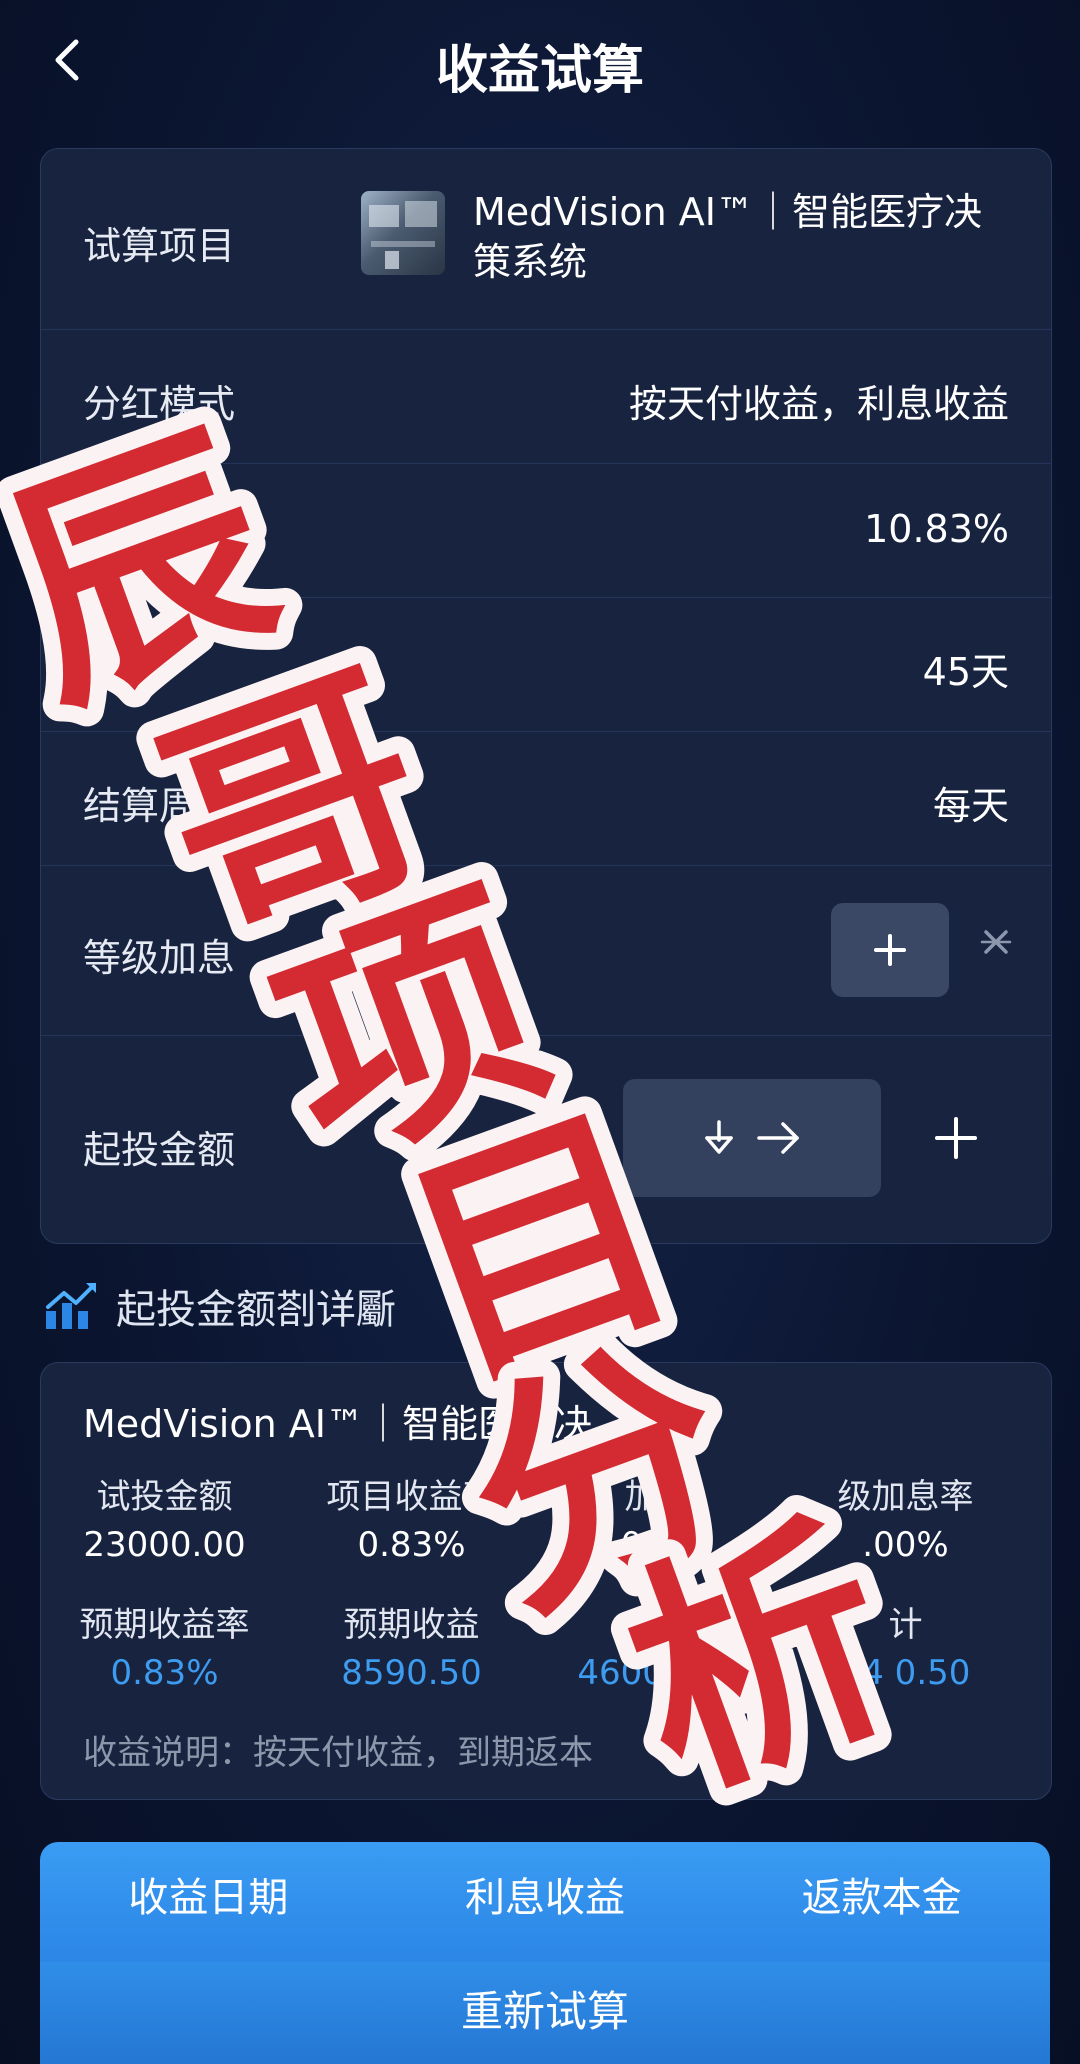 The height and width of the screenshot is (2064, 1080). What do you see at coordinates (658, 1497) in the screenshot?
I see `header-bonus: 加息` at bounding box center [658, 1497].